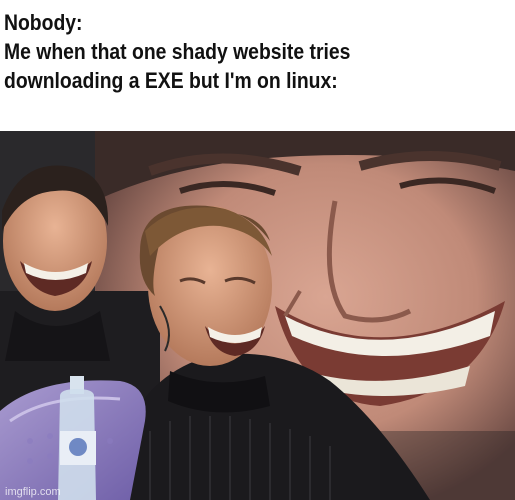  Describe the element at coordinates (33, 492) in the screenshot. I see `imgflip-watermark: imgflip.com` at that location.